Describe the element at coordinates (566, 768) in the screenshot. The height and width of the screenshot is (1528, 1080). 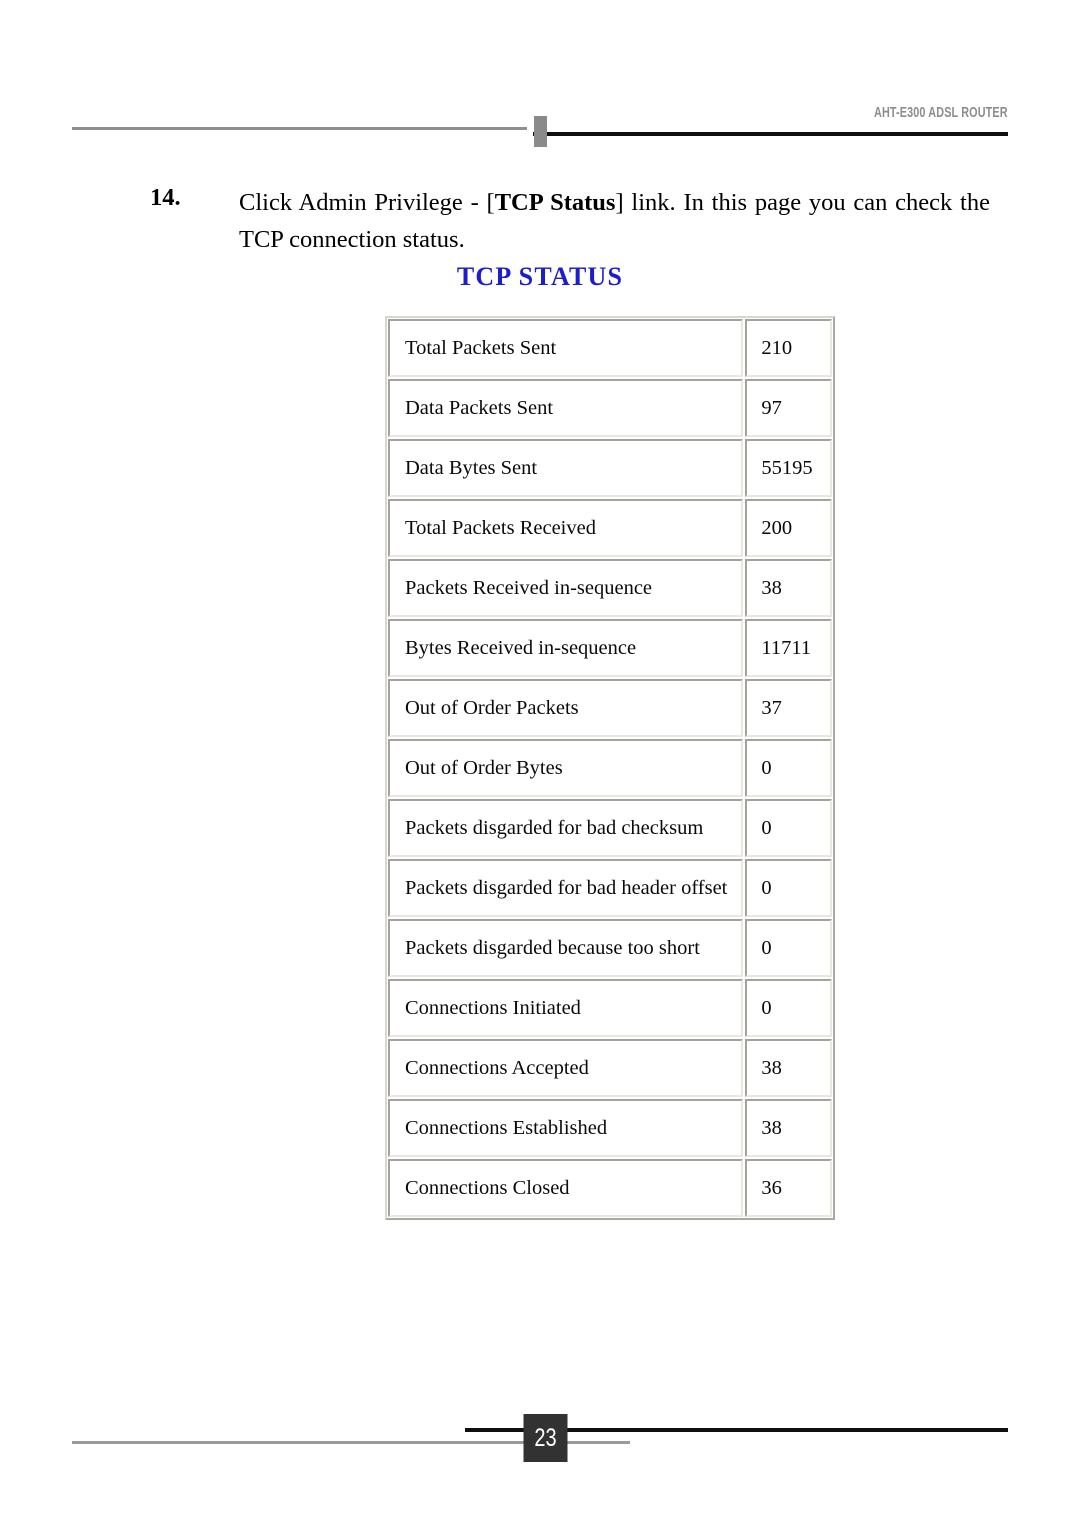
I see `table-cell-label: Out of Order Bytes` at that location.